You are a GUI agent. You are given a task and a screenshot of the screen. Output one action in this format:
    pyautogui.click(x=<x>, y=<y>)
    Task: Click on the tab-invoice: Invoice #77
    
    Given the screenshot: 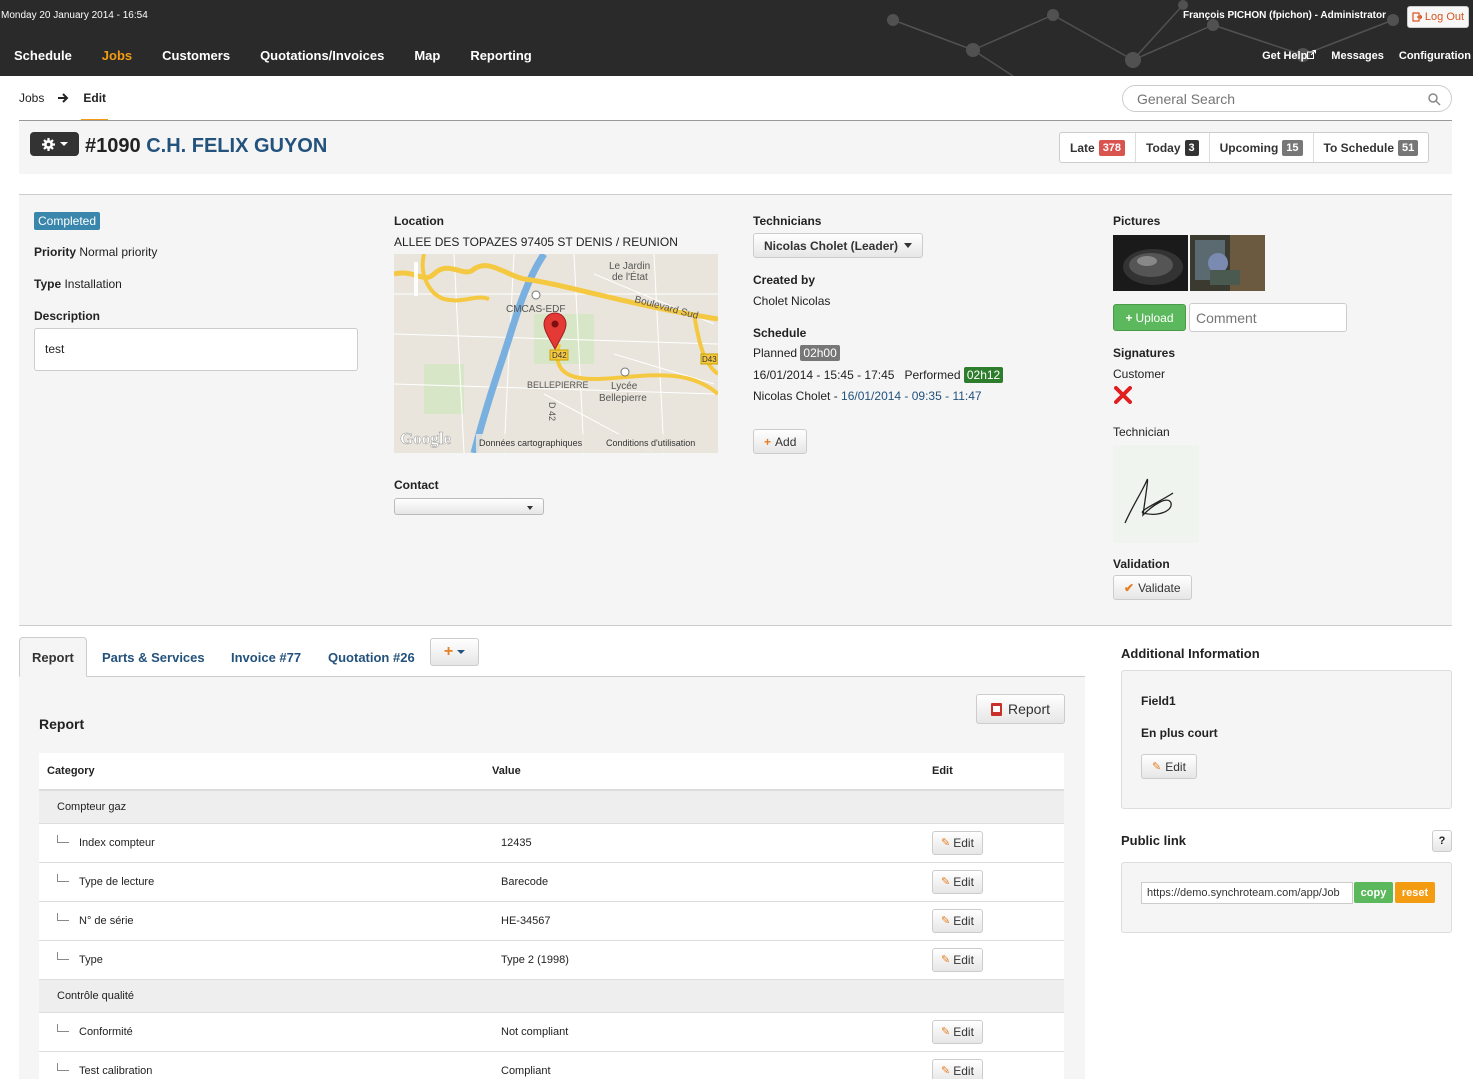 What is the action you would take?
    pyautogui.click(x=266, y=657)
    